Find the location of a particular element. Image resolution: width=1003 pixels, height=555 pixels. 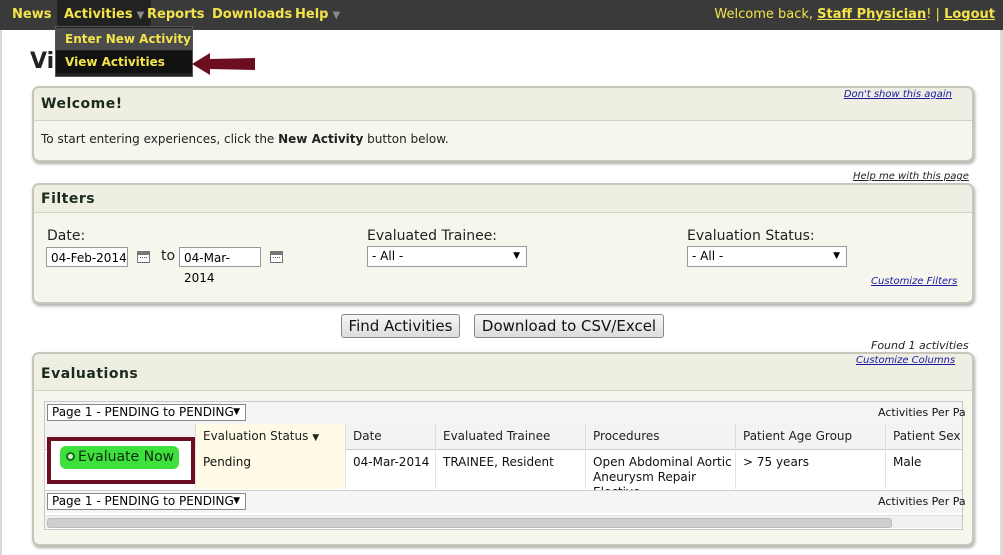

welcome-panel-header: Welcome! Don't show this again is located at coordinates (503, 104).